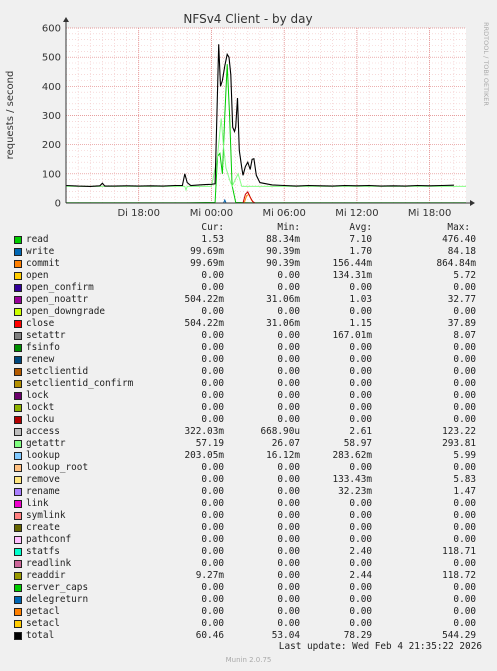 The width and height of the screenshot is (497, 671). I want to click on legend-row-fsinfo: fsinfo 0.00 0.00 0.00 0.00, so click(248, 348).